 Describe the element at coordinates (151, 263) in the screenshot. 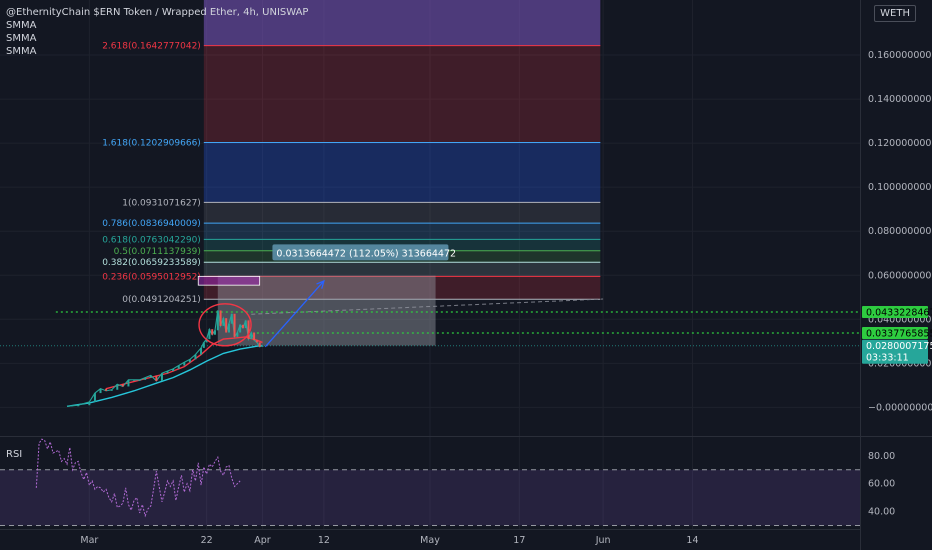

I see `fib-level-label-6: 0.382(0.0659233589)` at that location.